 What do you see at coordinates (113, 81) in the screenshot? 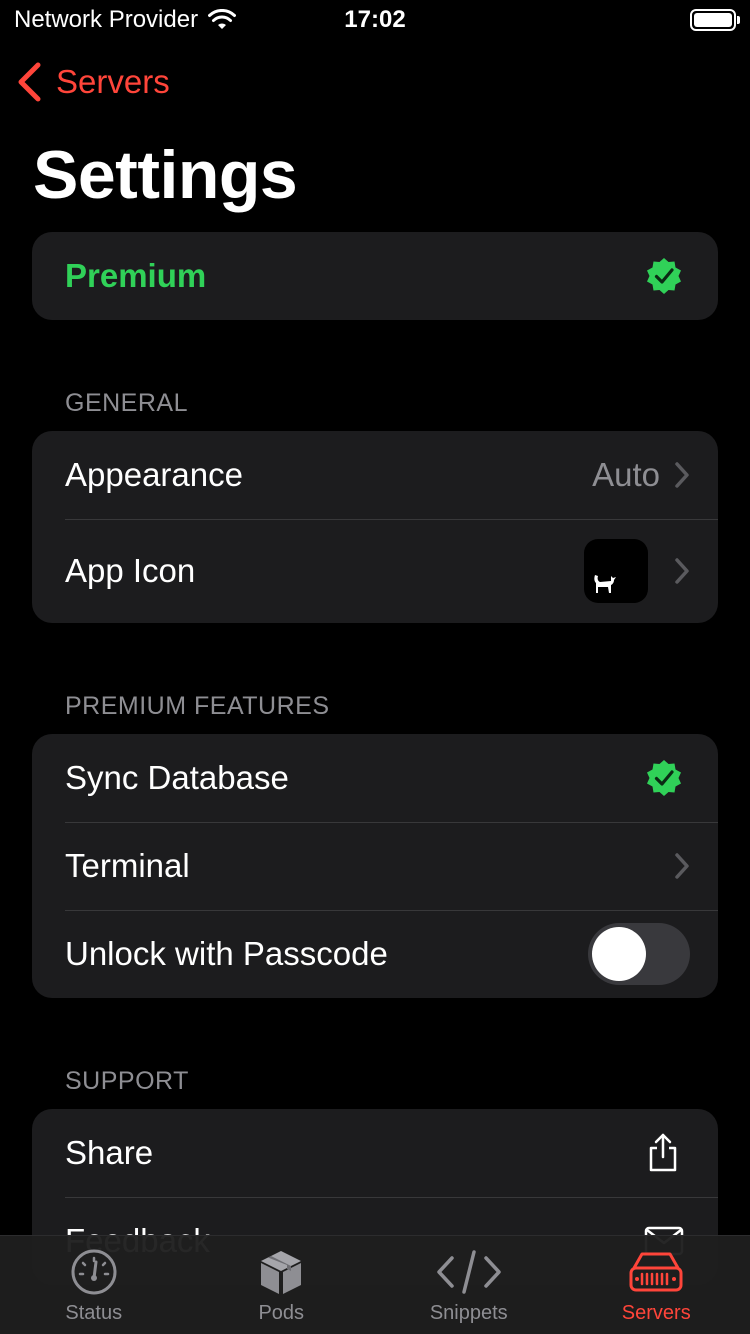
I see `back-label: Servers` at bounding box center [113, 81].